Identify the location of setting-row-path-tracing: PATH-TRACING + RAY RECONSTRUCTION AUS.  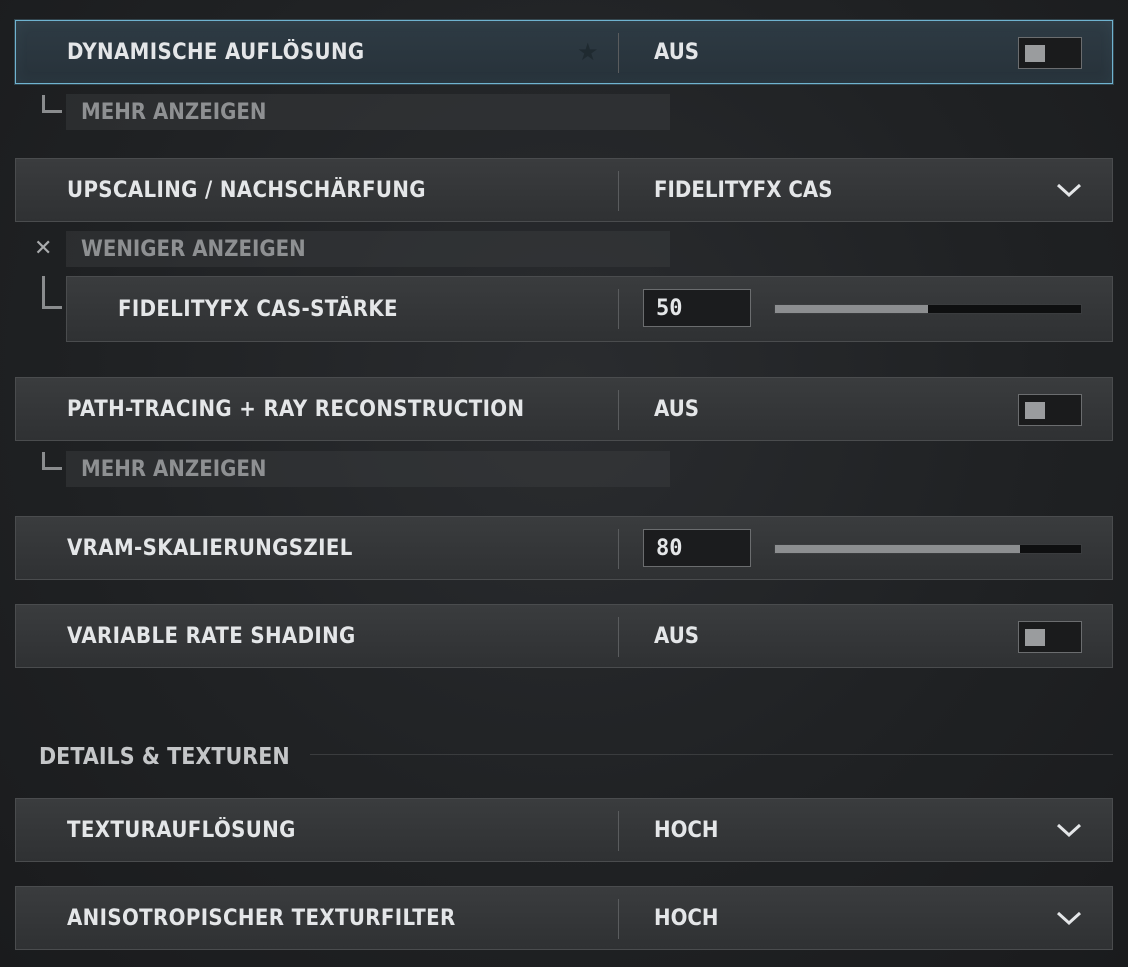
(564, 409).